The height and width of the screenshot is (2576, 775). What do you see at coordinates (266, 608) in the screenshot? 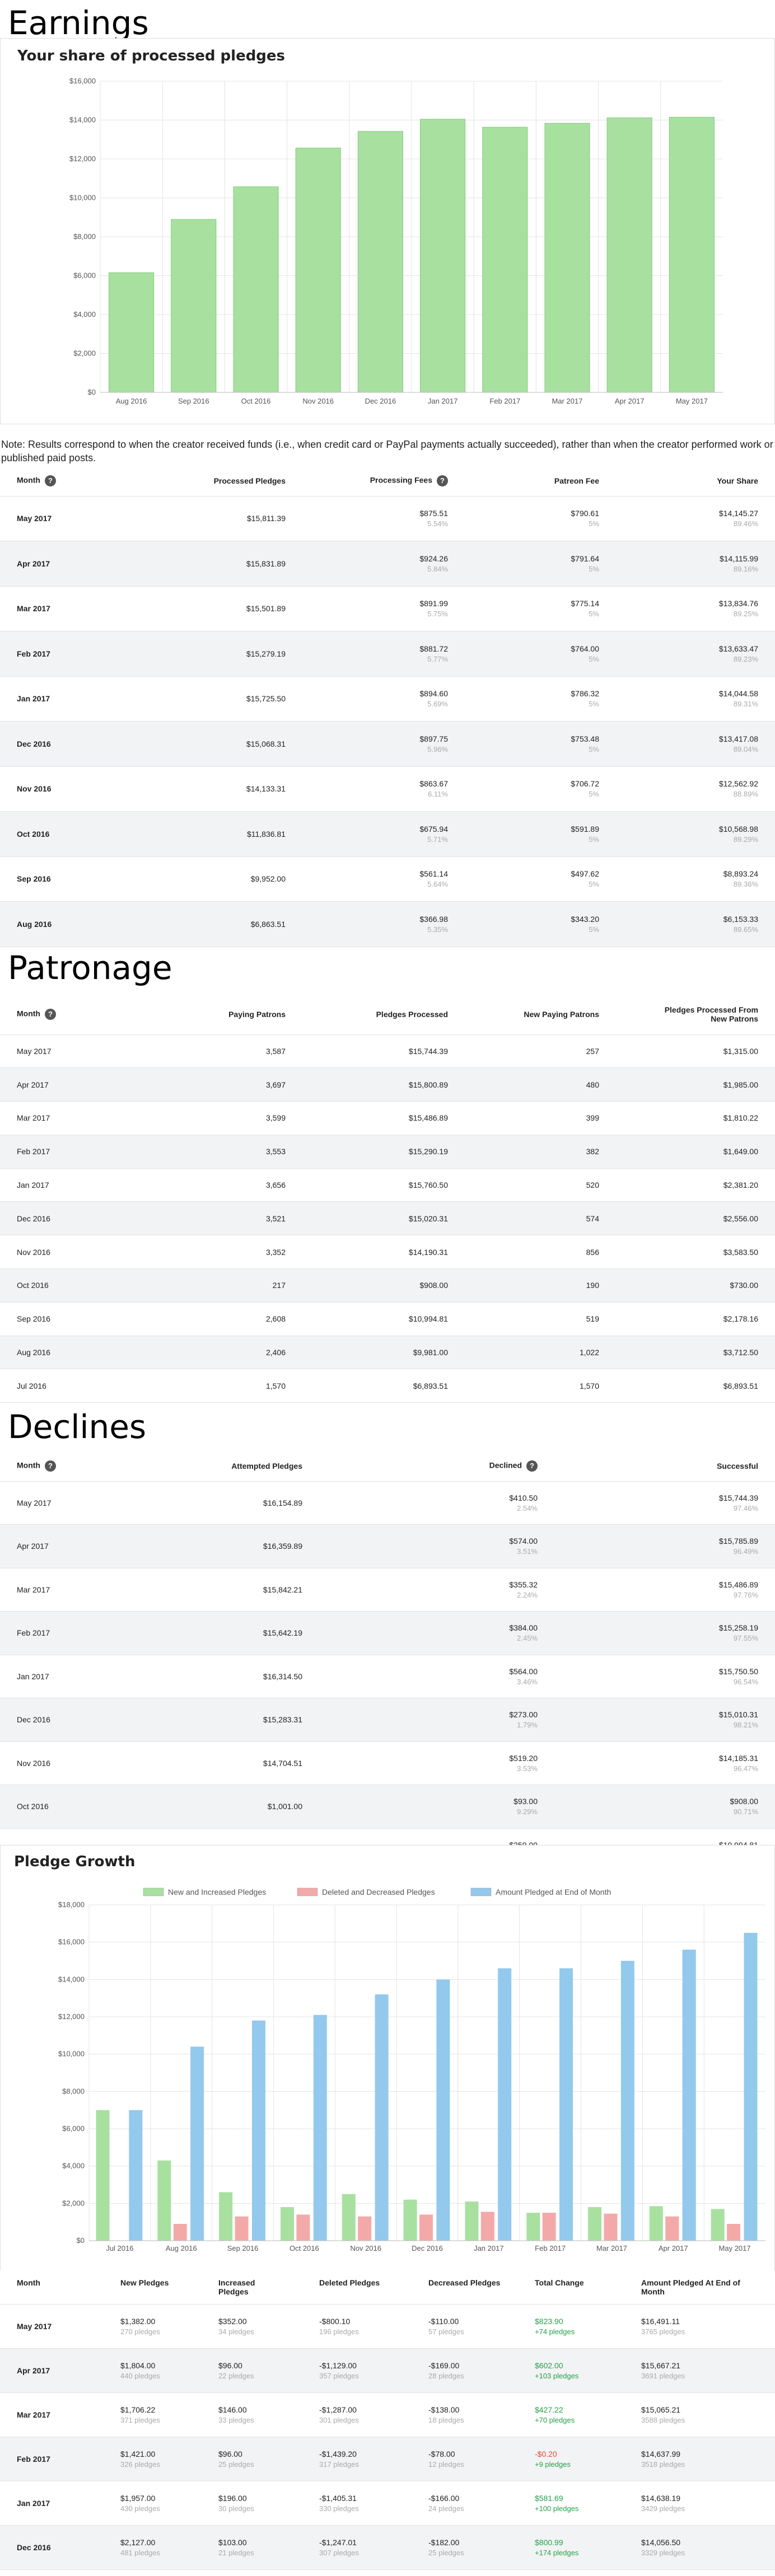
I see `cell-value: $15,501.89` at bounding box center [266, 608].